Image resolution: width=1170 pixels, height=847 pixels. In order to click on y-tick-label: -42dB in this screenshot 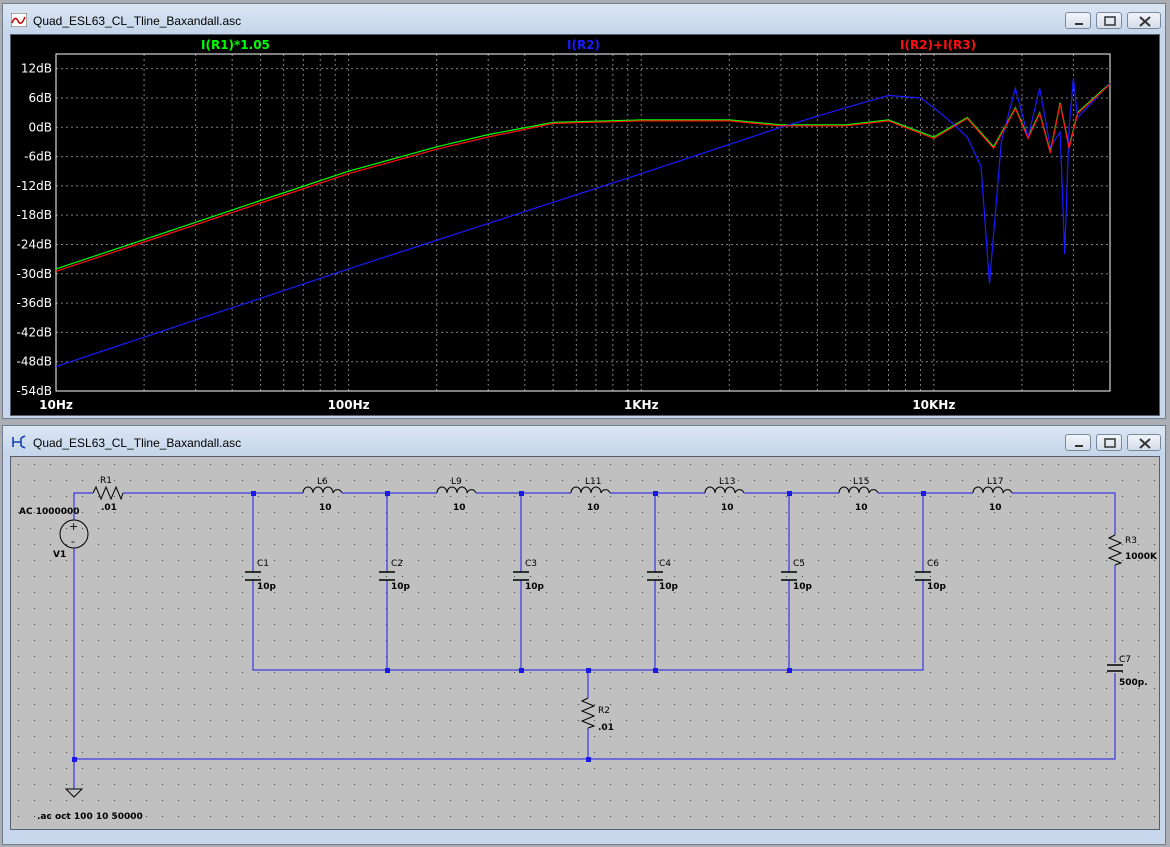, I will do `click(34, 332)`.